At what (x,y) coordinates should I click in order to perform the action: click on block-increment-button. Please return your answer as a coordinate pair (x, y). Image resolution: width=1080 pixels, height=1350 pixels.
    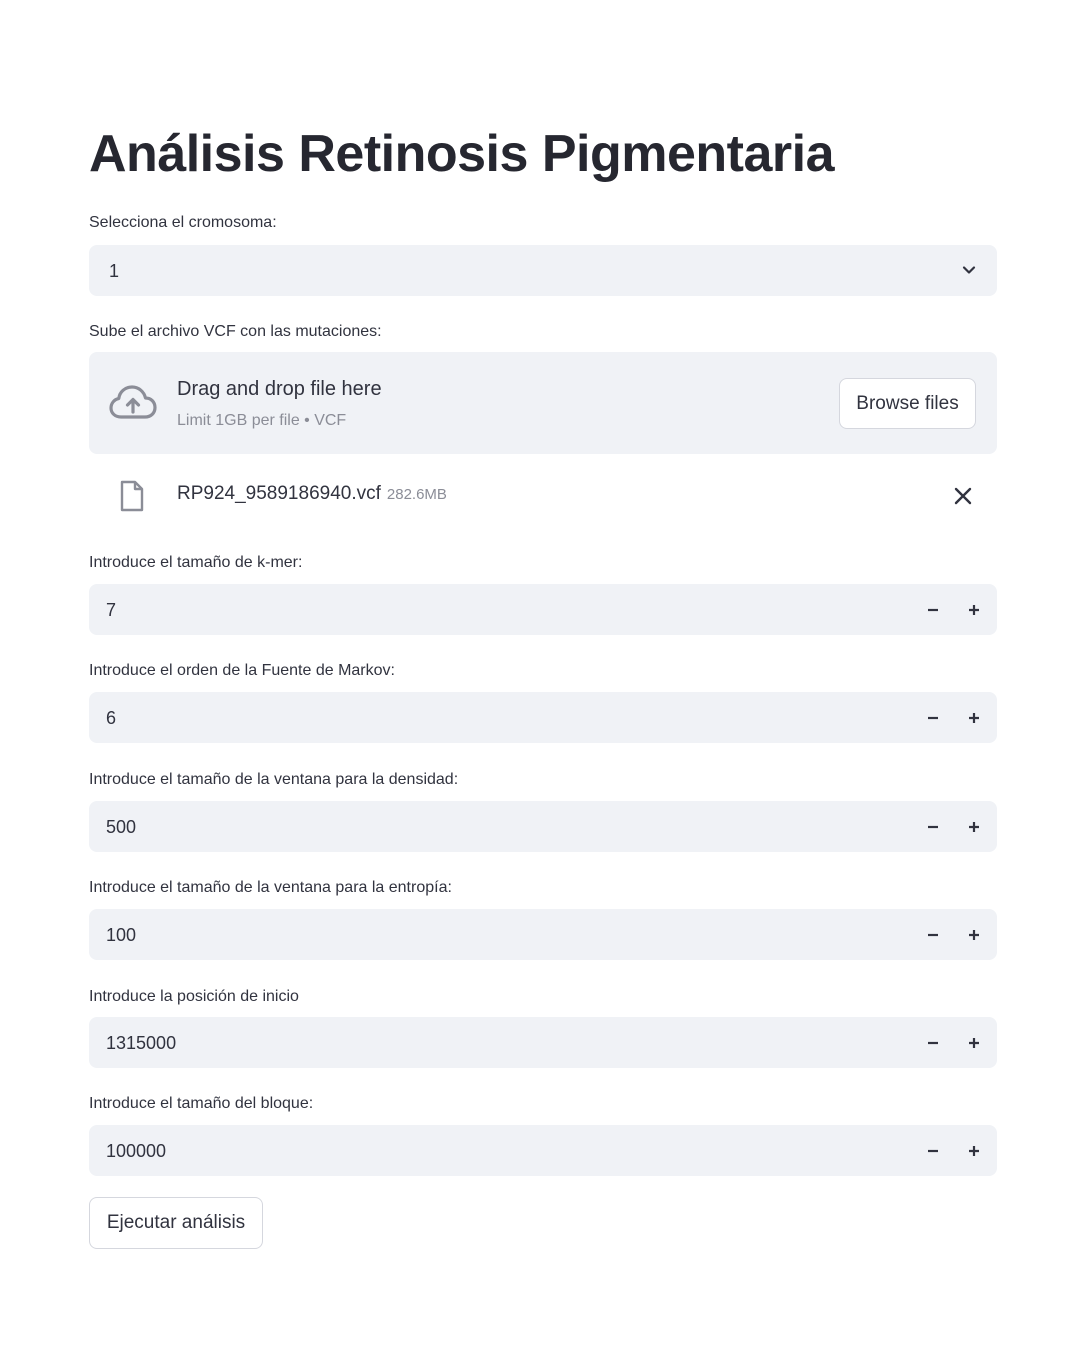
    Looking at the image, I should click on (974, 1151).